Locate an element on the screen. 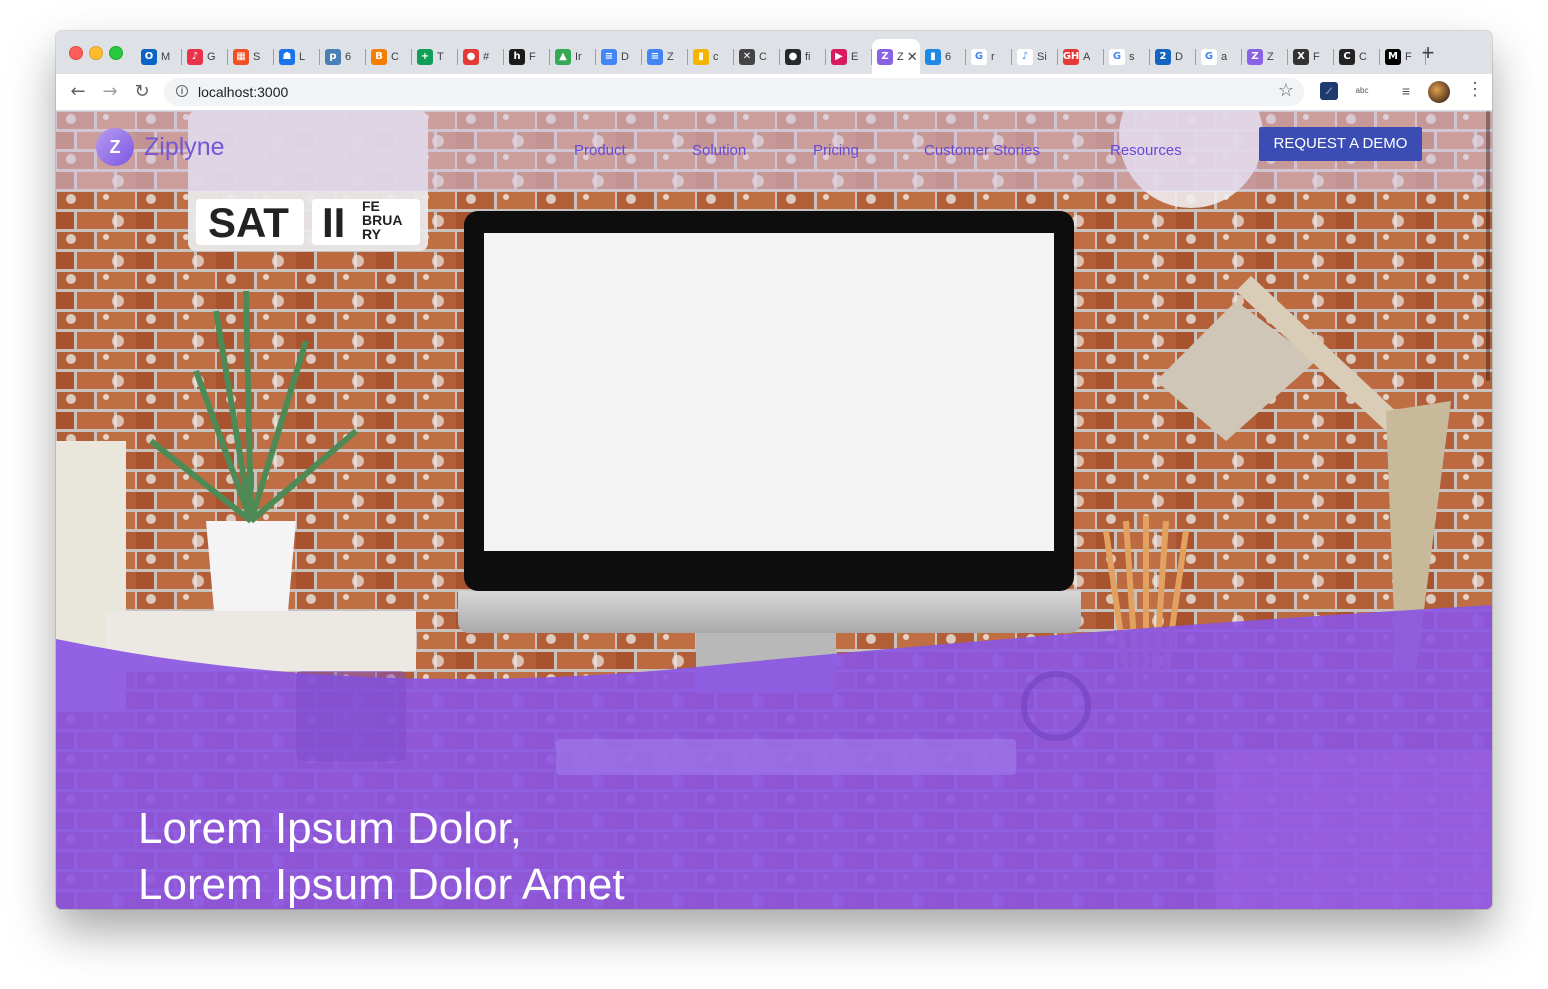  browser-tab: Z Z ✕ is located at coordinates (896, 56).